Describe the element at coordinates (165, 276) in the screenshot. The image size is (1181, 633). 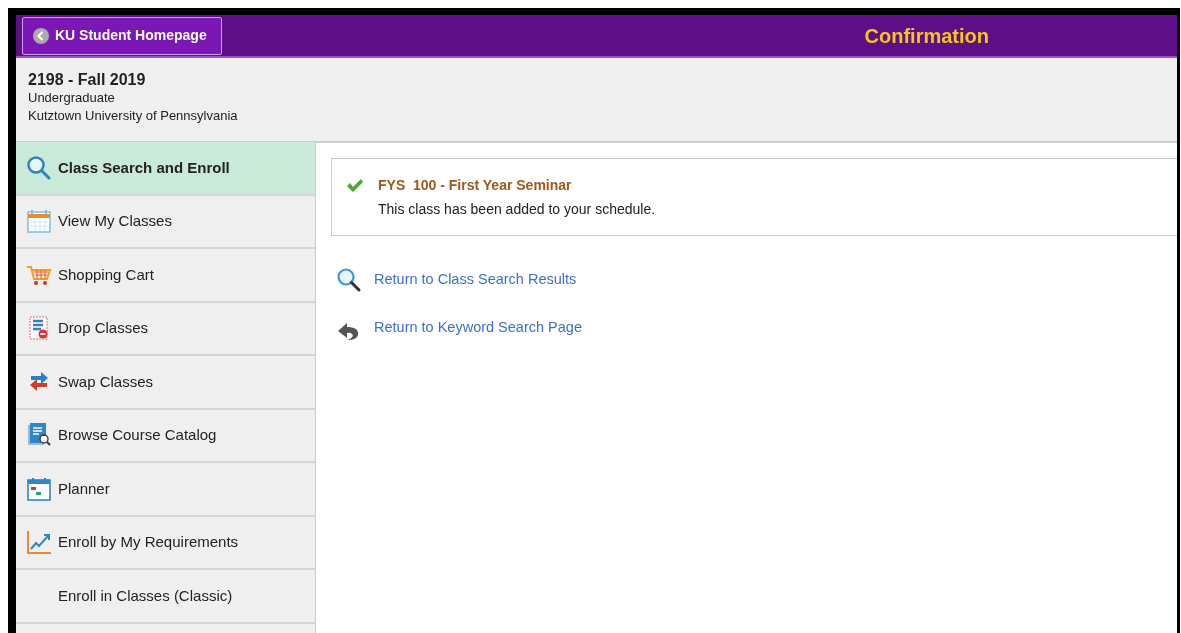
I see `sidebar-item: Shopping Cart` at that location.